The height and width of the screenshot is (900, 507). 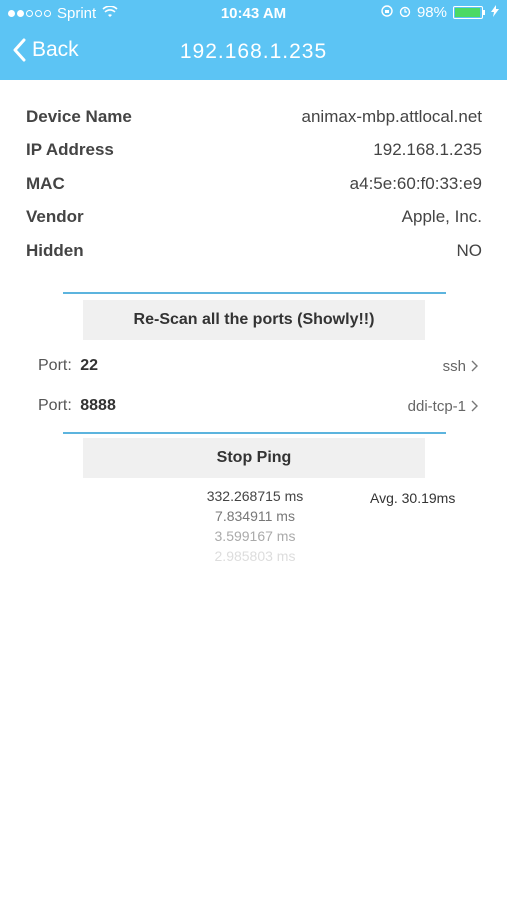 I want to click on info-value: 192.168.1.235, so click(x=427, y=150).